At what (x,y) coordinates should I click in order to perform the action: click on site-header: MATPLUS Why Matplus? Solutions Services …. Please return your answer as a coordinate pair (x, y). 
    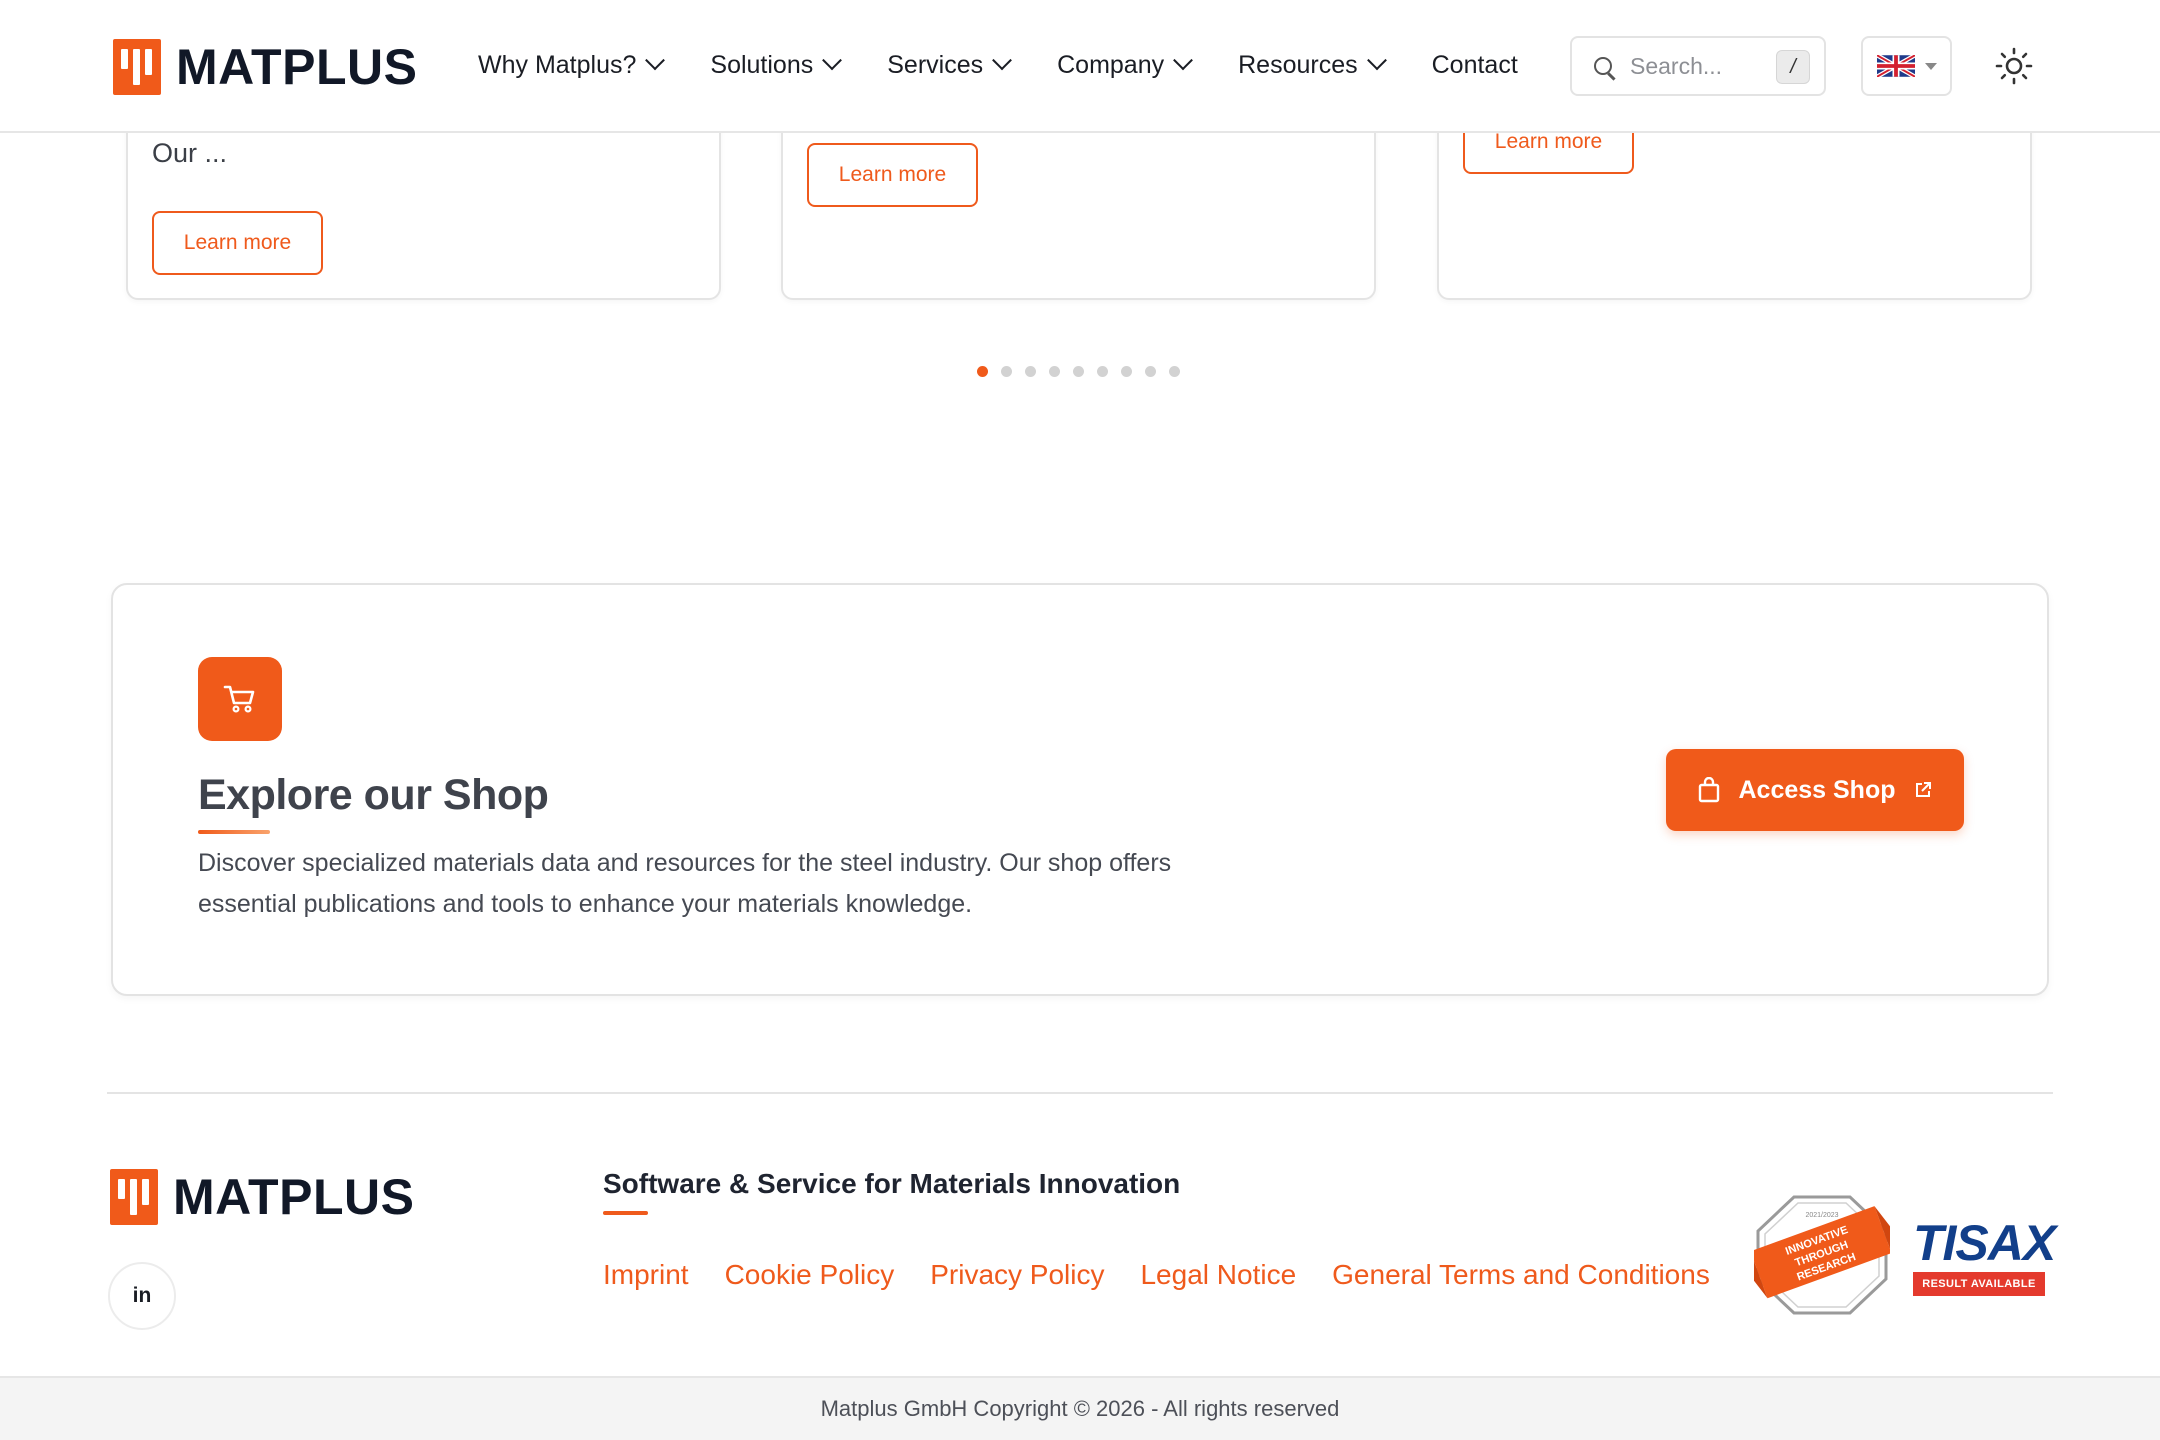
    Looking at the image, I should click on (1080, 66).